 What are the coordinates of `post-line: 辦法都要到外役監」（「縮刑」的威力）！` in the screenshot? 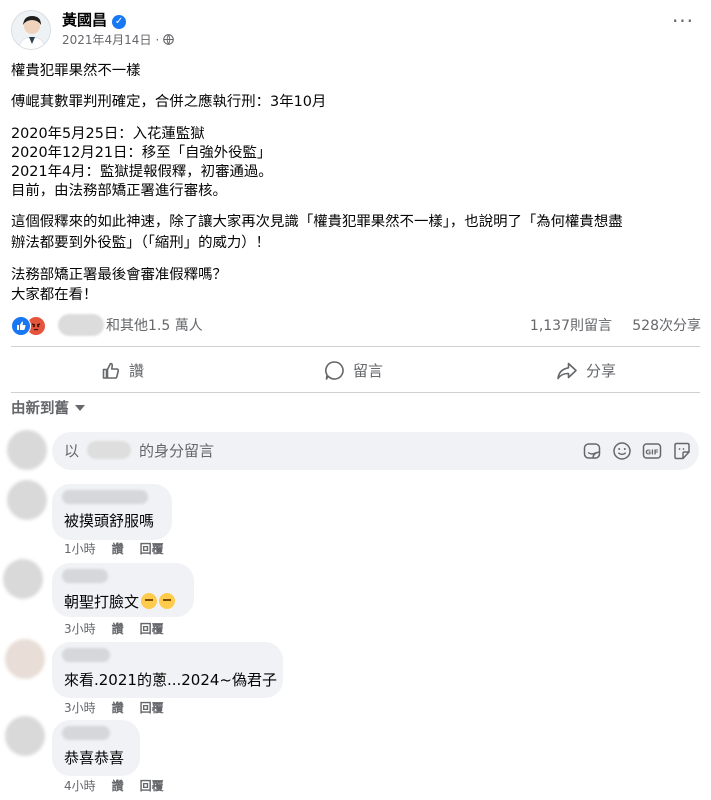 It's located at (141, 243).